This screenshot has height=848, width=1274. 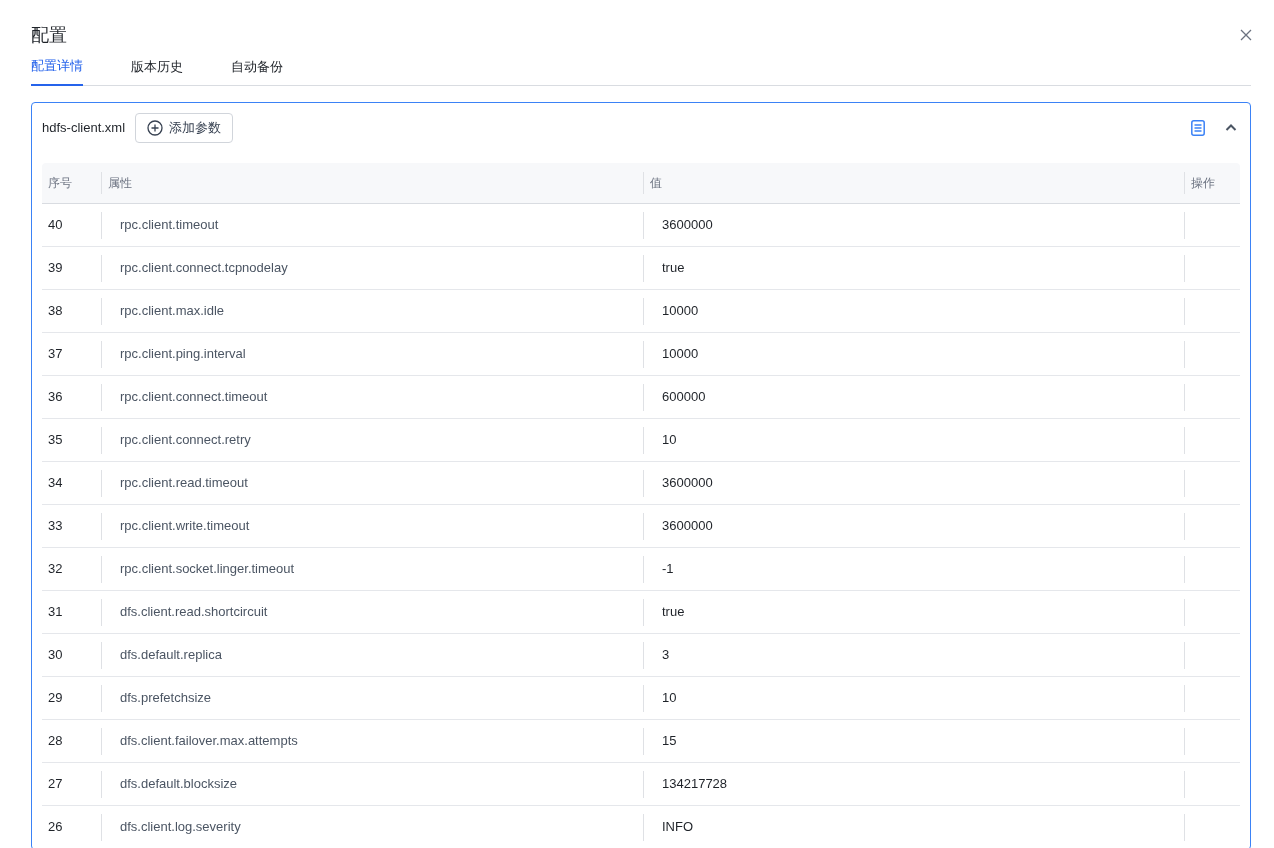 I want to click on table-cell-text: 134217728, so click(x=694, y=784).